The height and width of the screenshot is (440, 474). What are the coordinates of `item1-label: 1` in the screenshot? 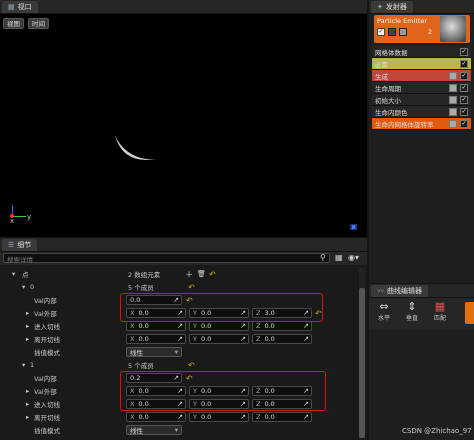 It's located at (32, 365).